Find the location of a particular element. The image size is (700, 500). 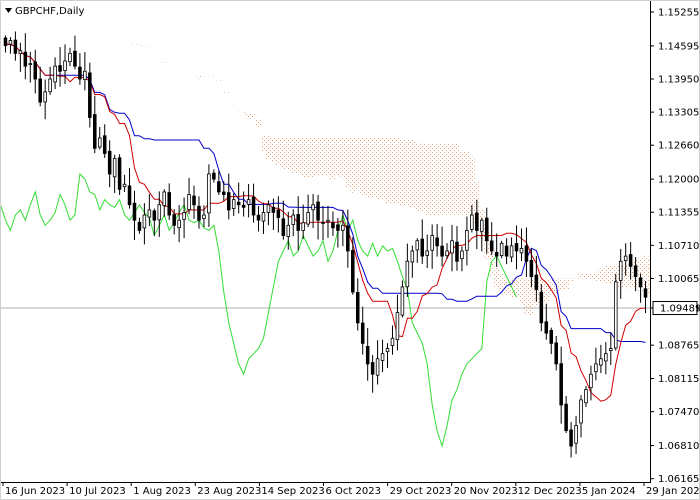

y-tick-label: 1.08115 is located at coordinates (678, 379).